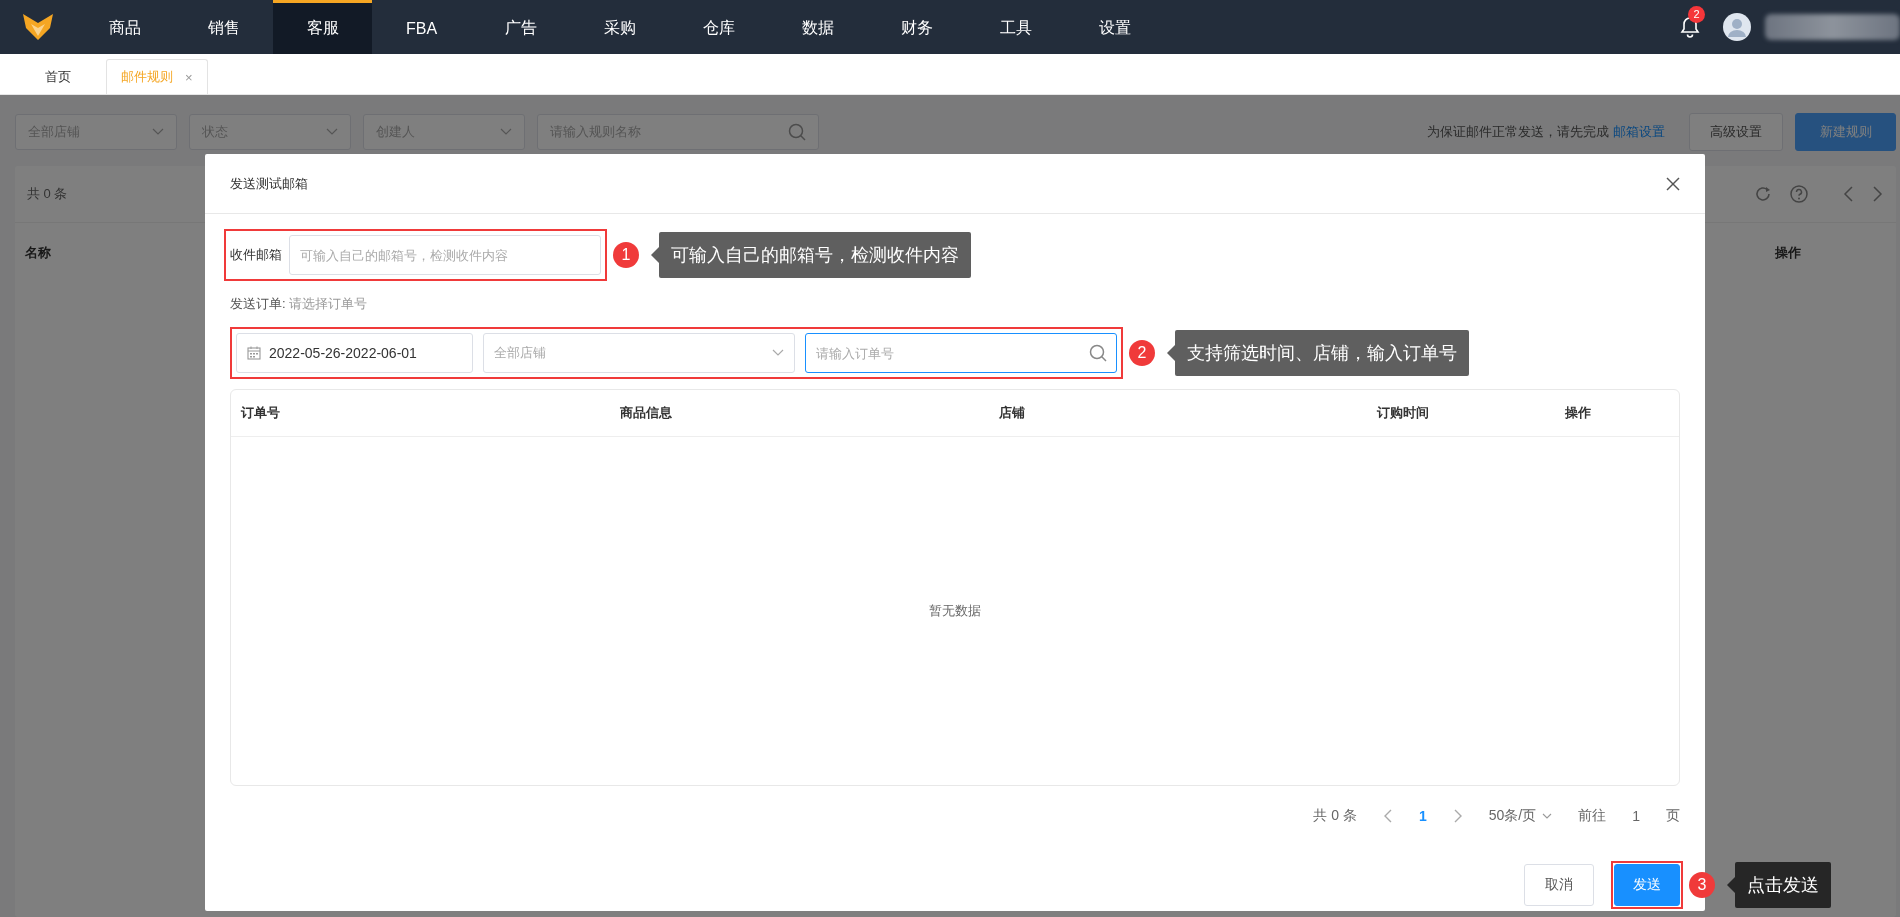 The height and width of the screenshot is (917, 1900). I want to click on column-header: 店铺, so click(1012, 413).